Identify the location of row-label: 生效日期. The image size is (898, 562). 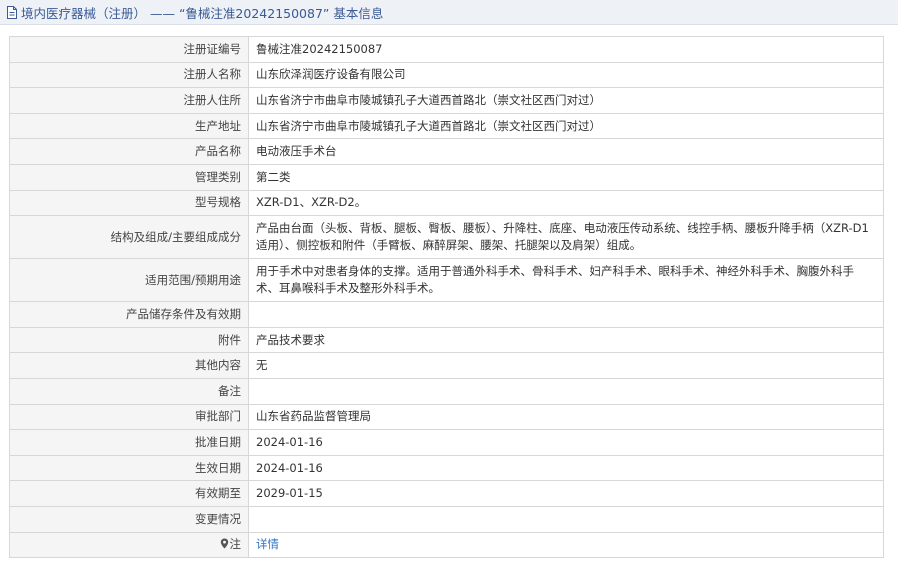
(129, 468).